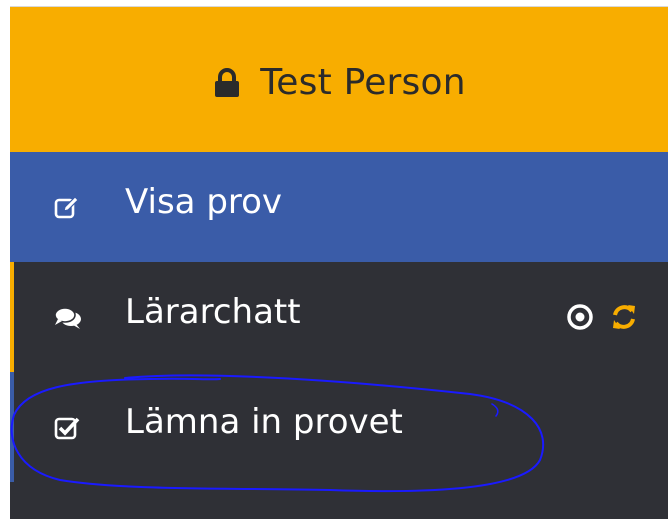  What do you see at coordinates (66, 207) in the screenshot?
I see `edit-icon` at bounding box center [66, 207].